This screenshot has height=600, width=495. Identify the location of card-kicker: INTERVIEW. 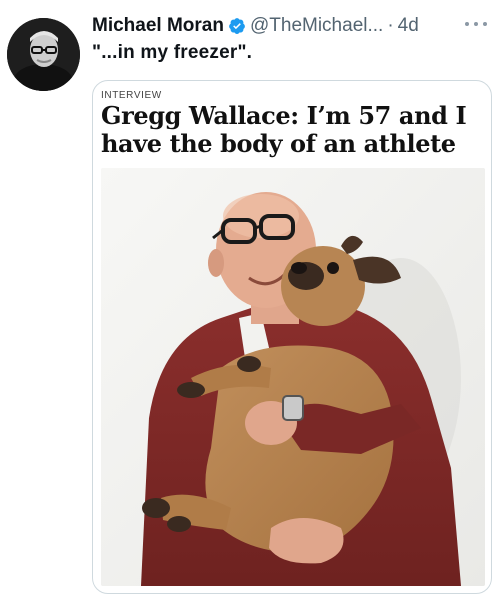
(131, 95).